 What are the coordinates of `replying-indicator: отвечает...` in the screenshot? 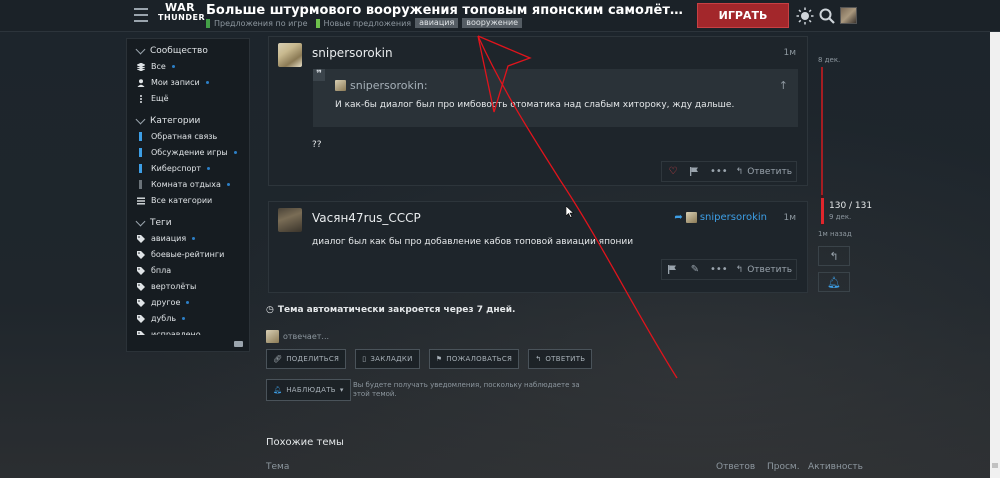 It's located at (297, 336).